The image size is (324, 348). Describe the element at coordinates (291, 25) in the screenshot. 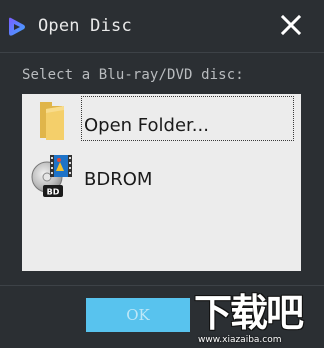

I see `close-icon` at that location.